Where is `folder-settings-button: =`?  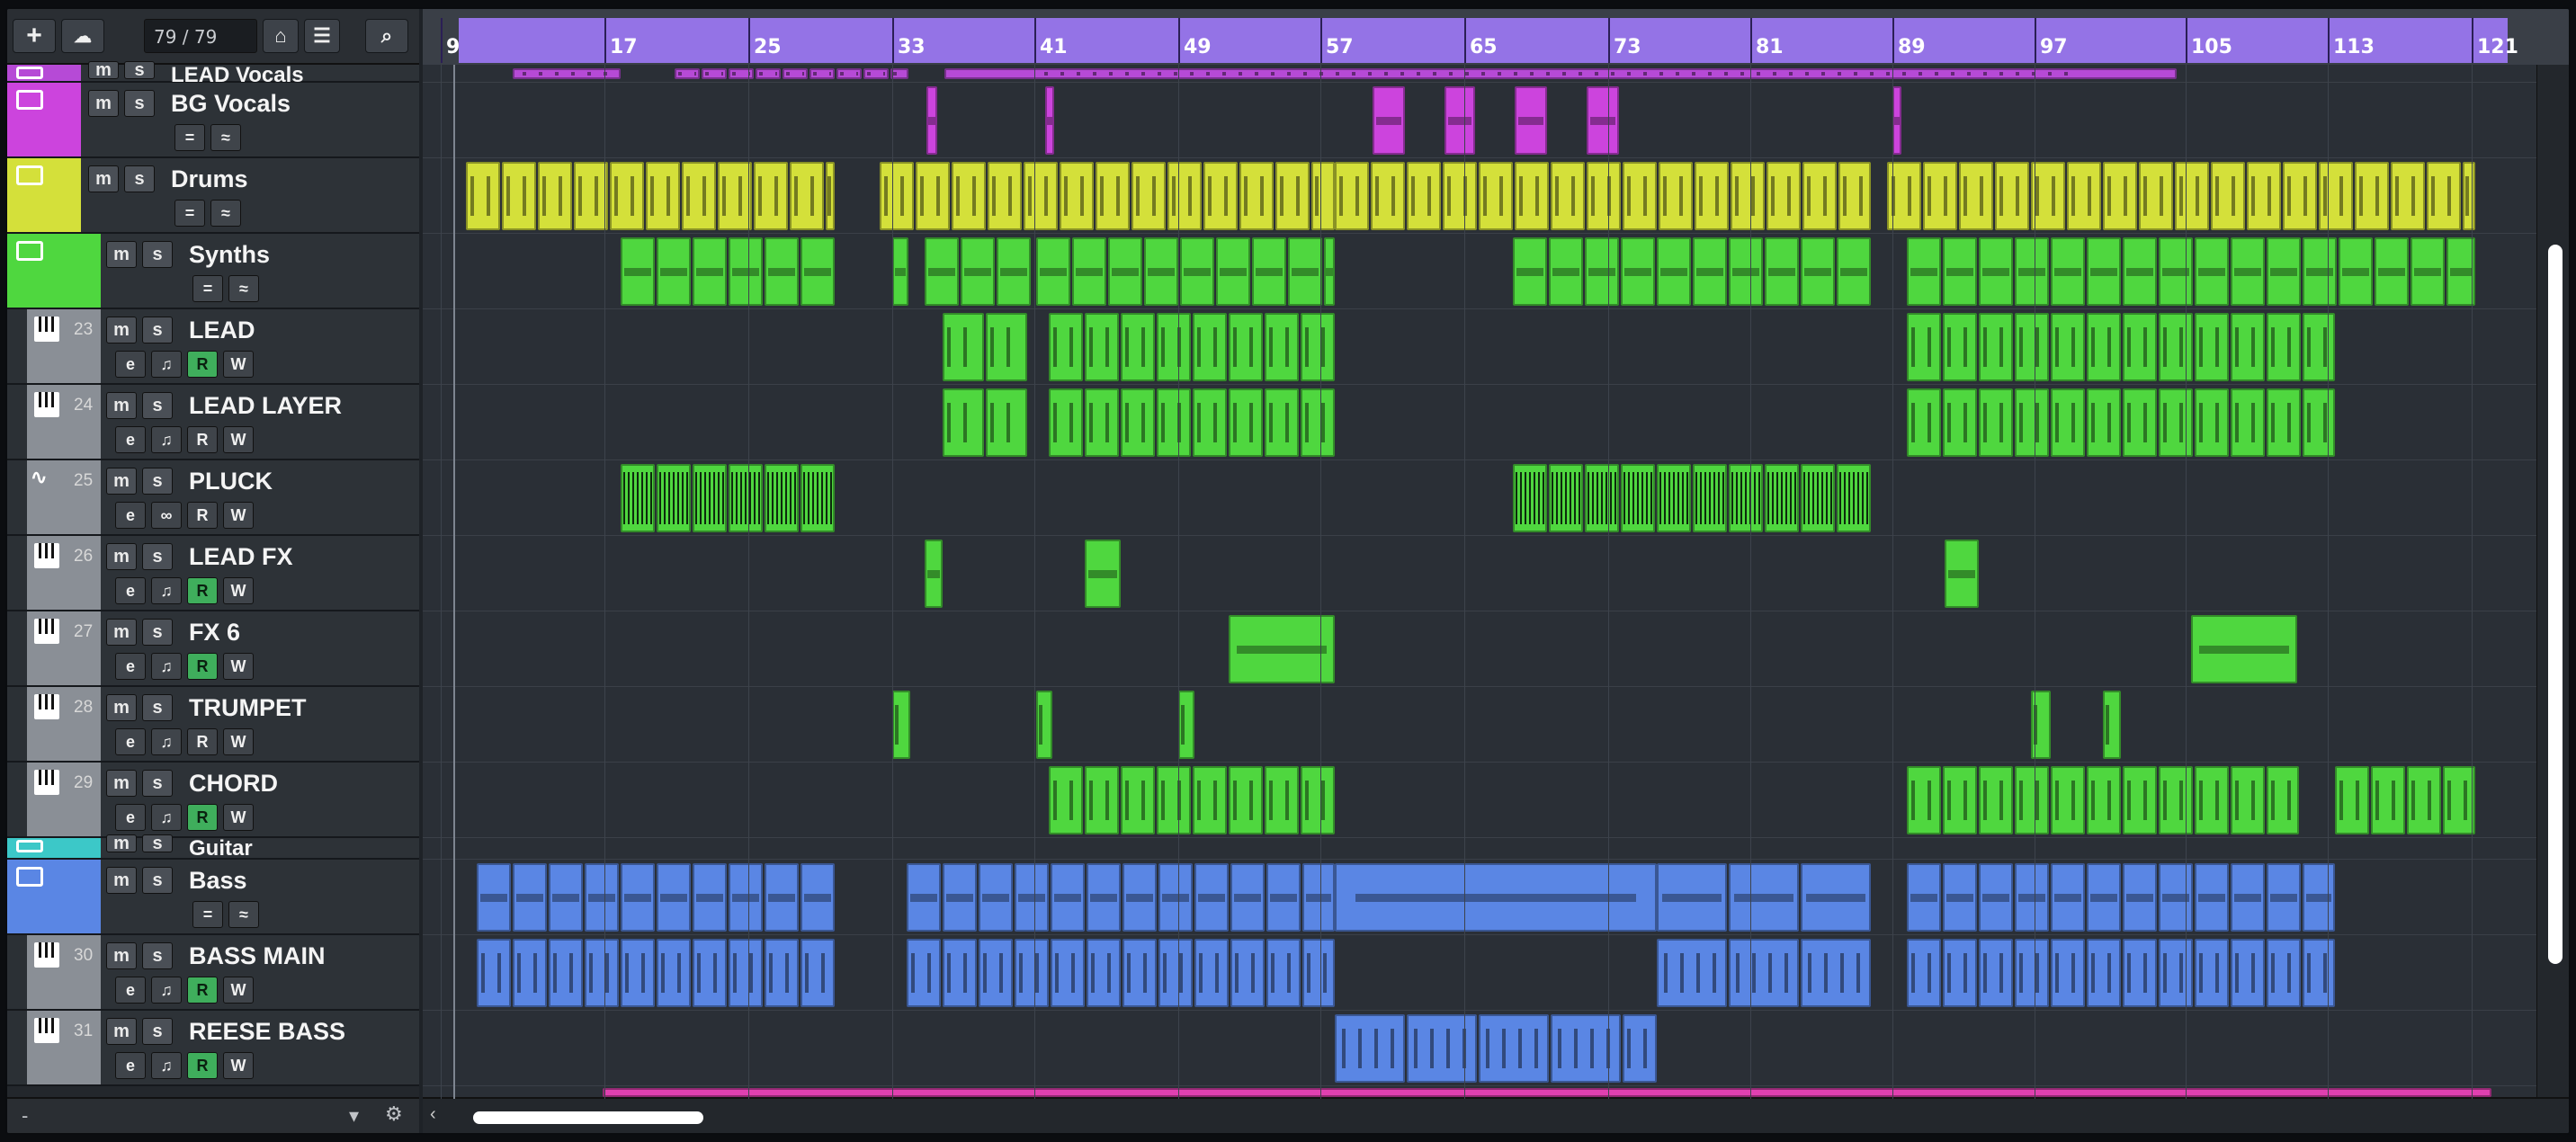
folder-settings-button: = is located at coordinates (207, 288).